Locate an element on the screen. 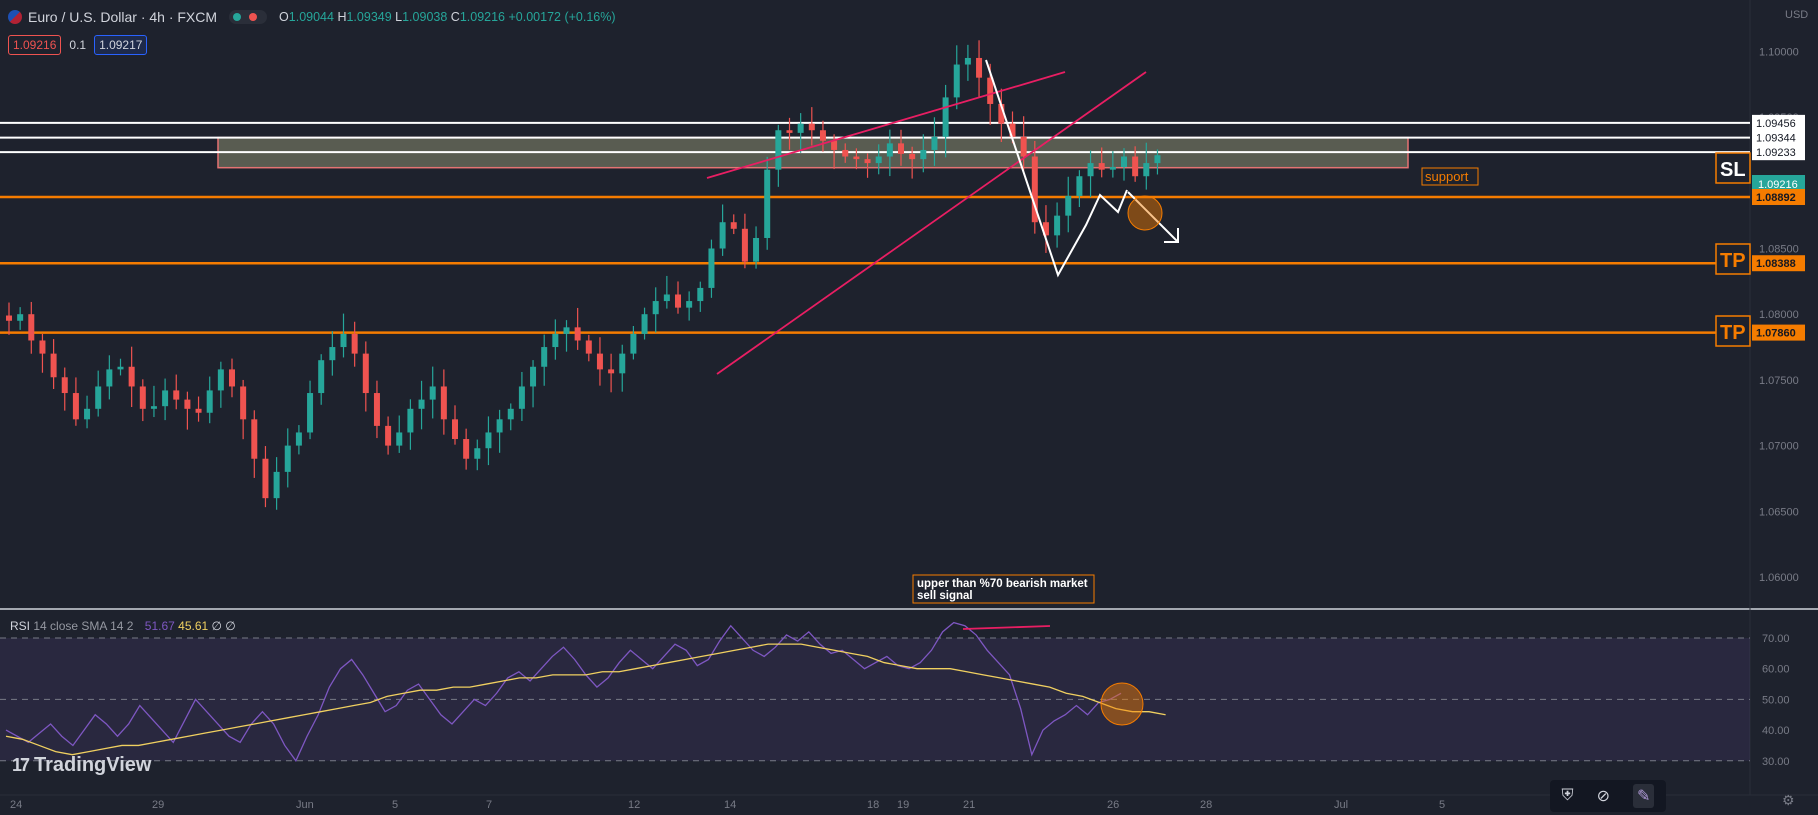 This screenshot has height=815, width=1818. eye-off-icon: ⊘ is located at coordinates (1603, 796).